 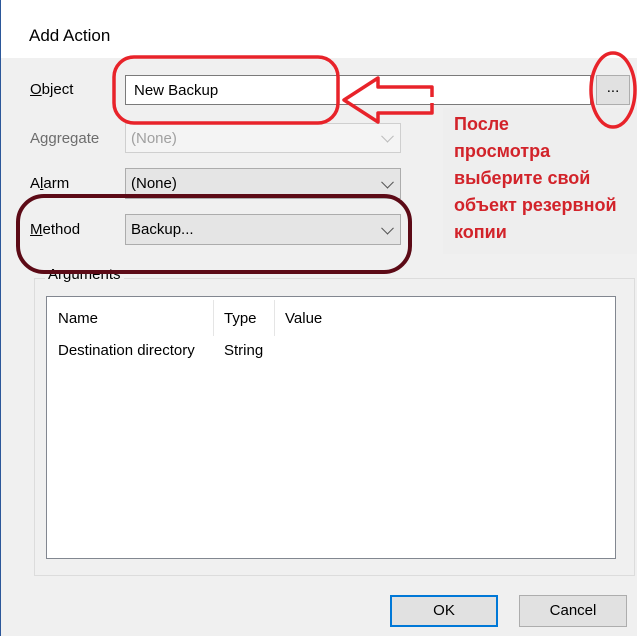 I want to click on method-highlight-ring, so click(x=214, y=234).